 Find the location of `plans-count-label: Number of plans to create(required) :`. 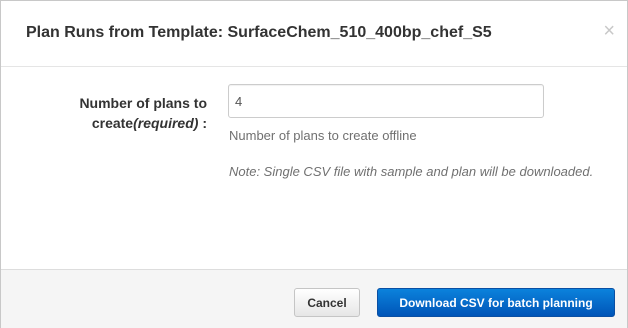

plans-count-label: Number of plans to create(required) : is located at coordinates (118, 113).